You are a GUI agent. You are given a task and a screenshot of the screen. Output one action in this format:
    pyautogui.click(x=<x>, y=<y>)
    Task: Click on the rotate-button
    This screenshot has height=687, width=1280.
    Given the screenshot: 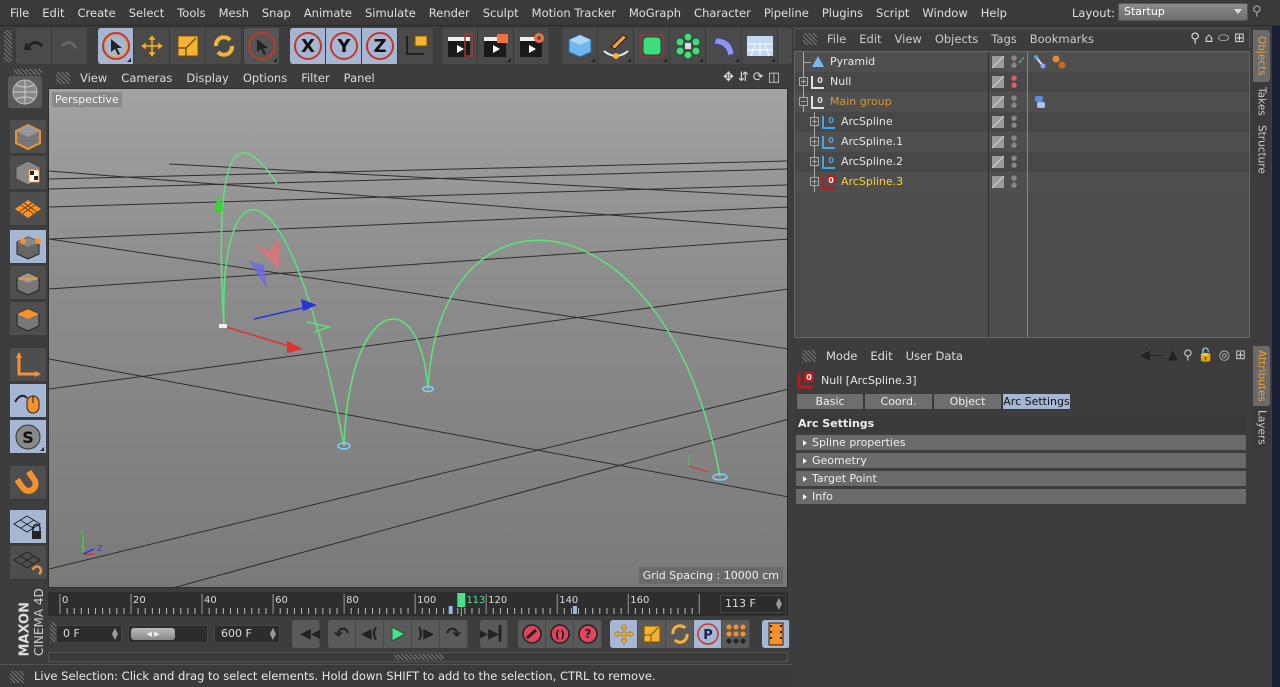 What is the action you would take?
    pyautogui.click(x=224, y=46)
    